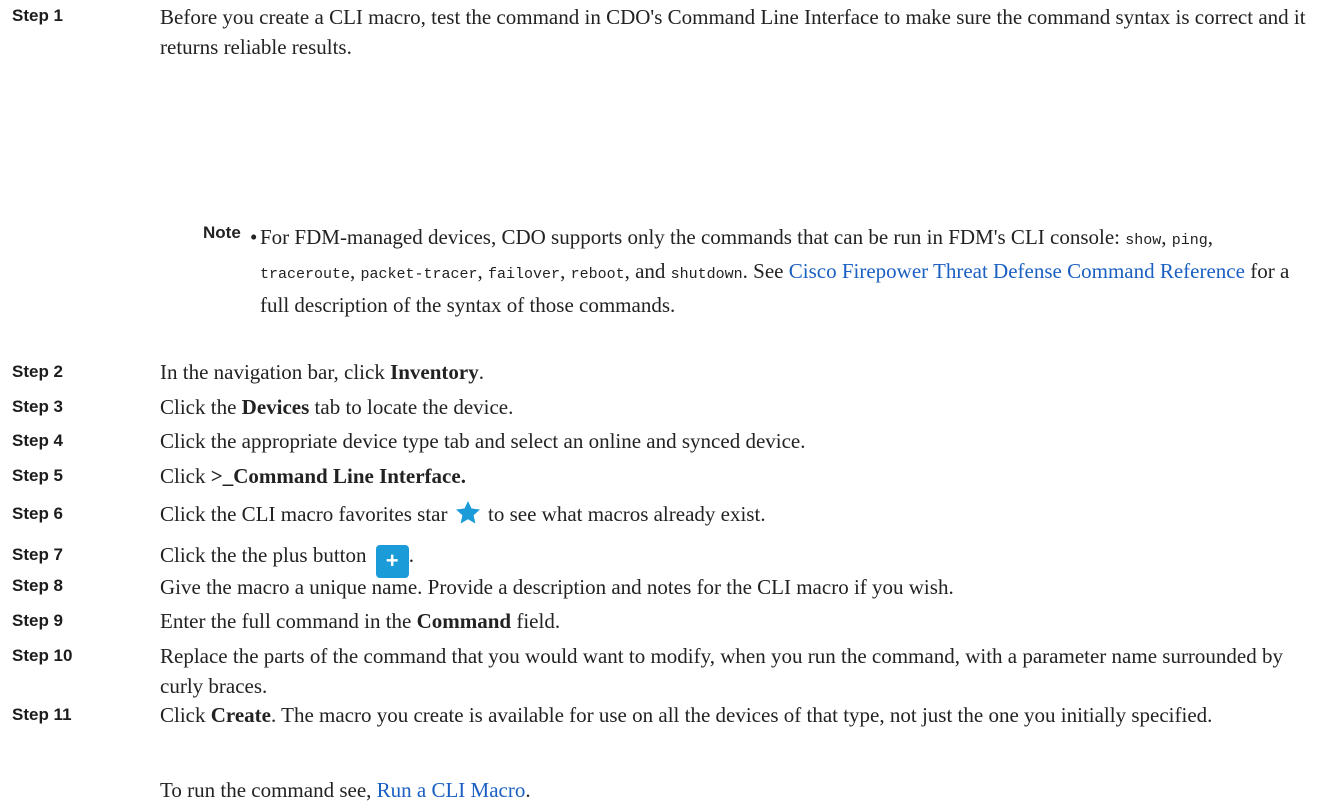 This screenshot has height=809, width=1328. Describe the element at coordinates (597, 275) in the screenshot. I see `cmd-reboot: reboot` at that location.